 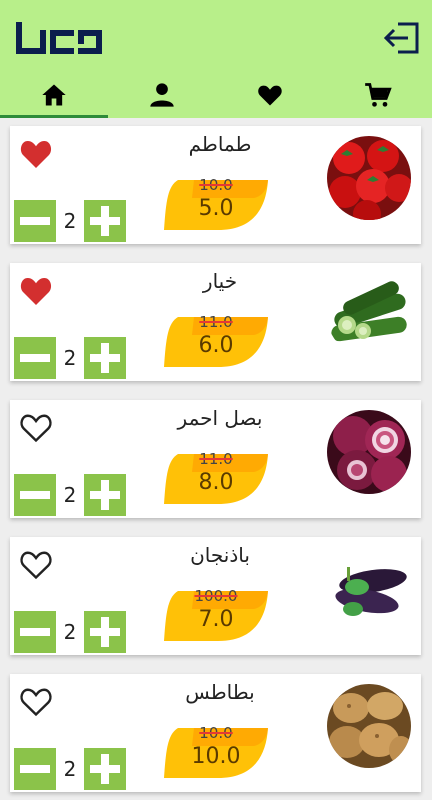 I want to click on eggplants-image, so click(x=369, y=589).